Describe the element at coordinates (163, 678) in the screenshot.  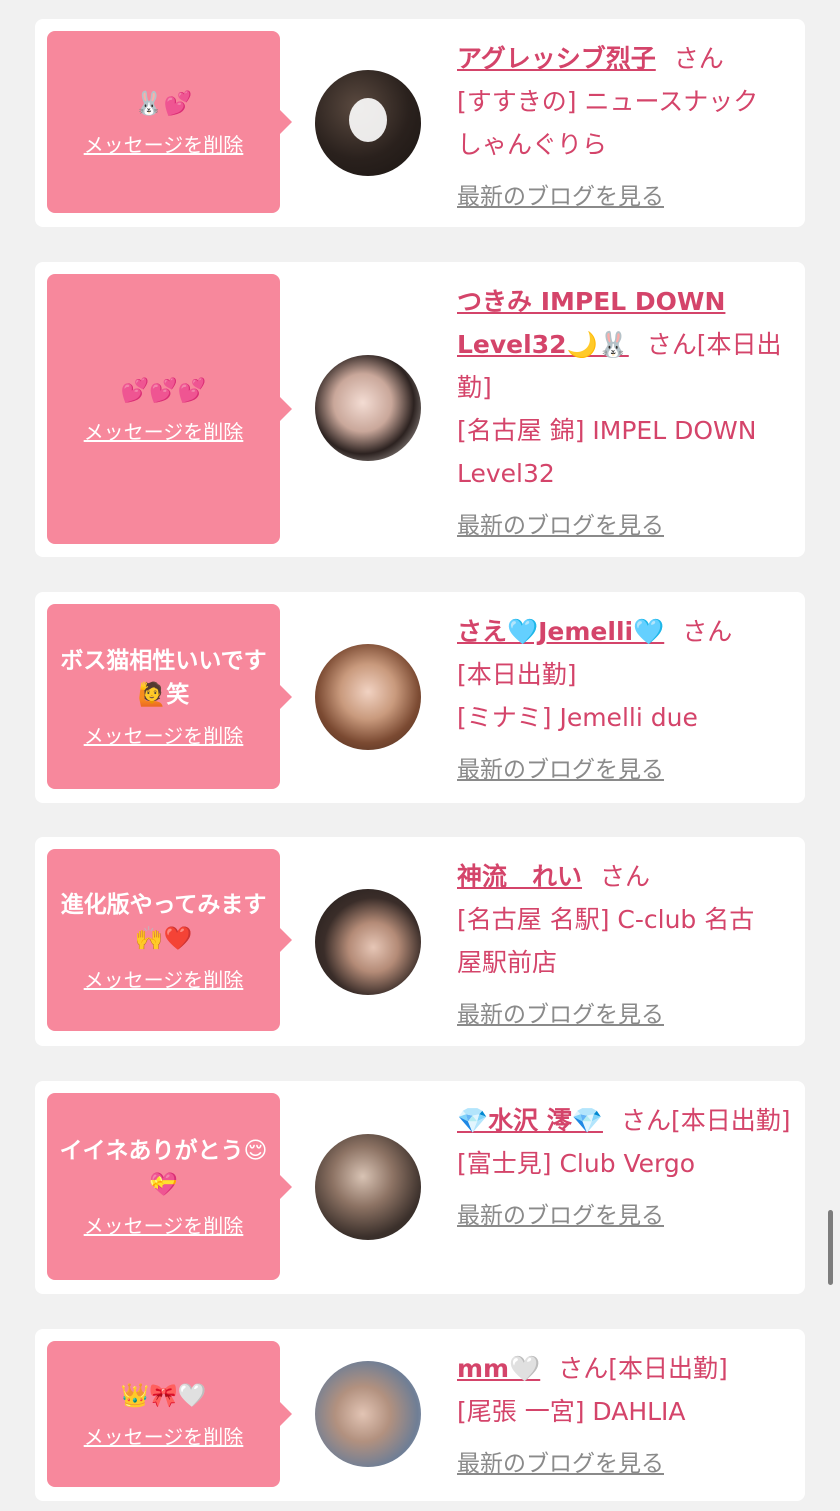
I see `message-text: ボス猫相性いいです🙋笑` at that location.